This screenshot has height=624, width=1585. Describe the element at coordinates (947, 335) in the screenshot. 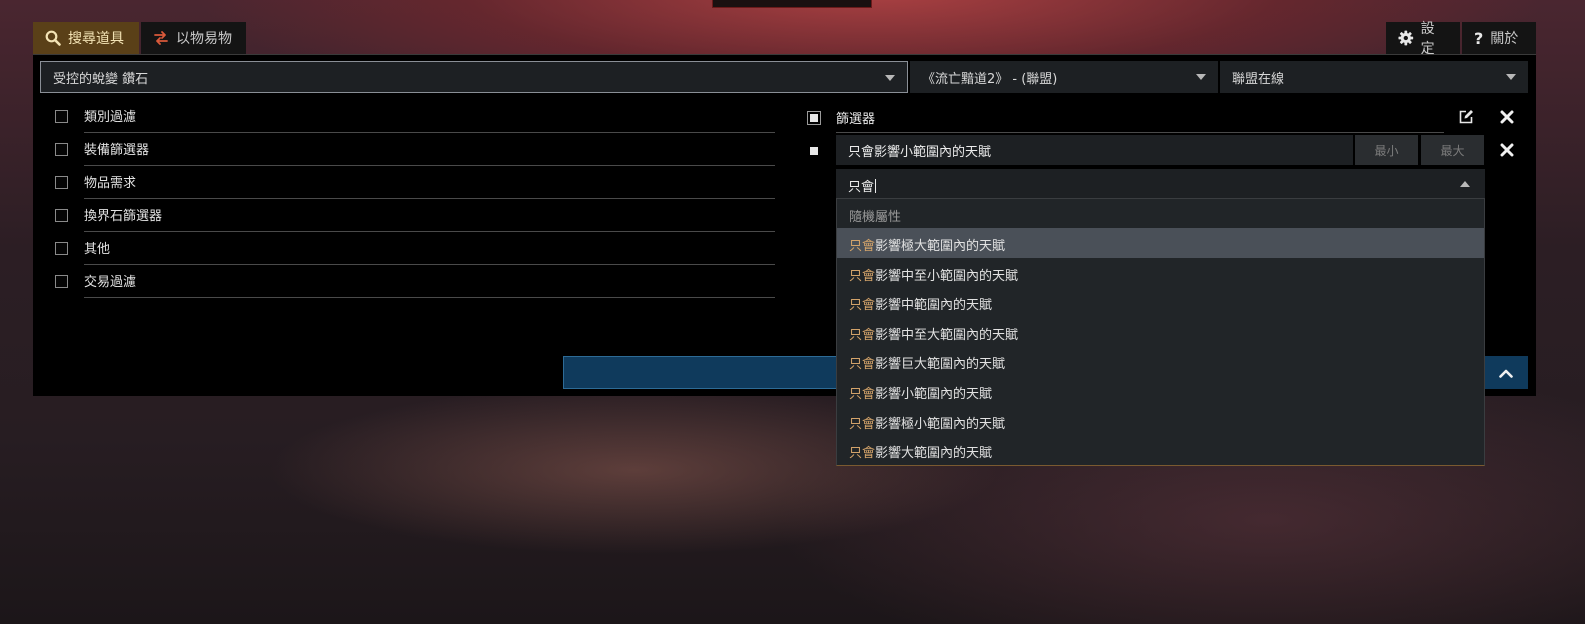

I see `option-text: 影響中至大範圍內的天賦` at that location.